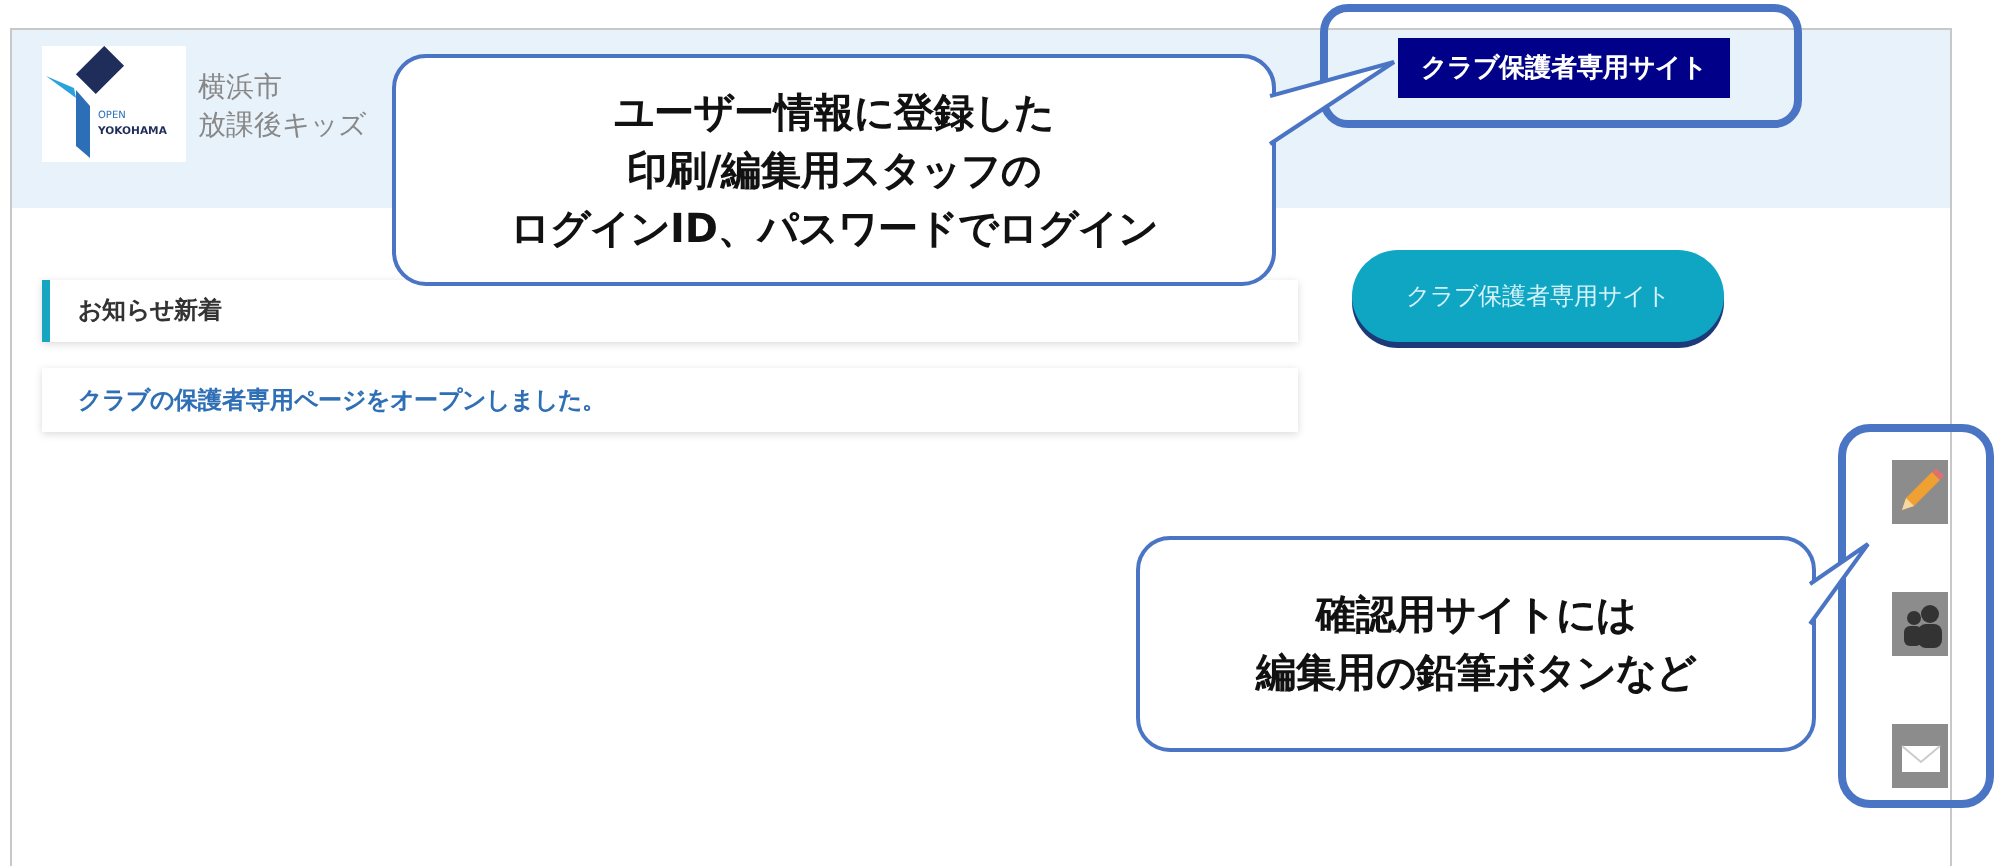  What do you see at coordinates (670, 400) in the screenshot?
I see `news-link: クラブの保護者専用ページをオープンしました。` at bounding box center [670, 400].